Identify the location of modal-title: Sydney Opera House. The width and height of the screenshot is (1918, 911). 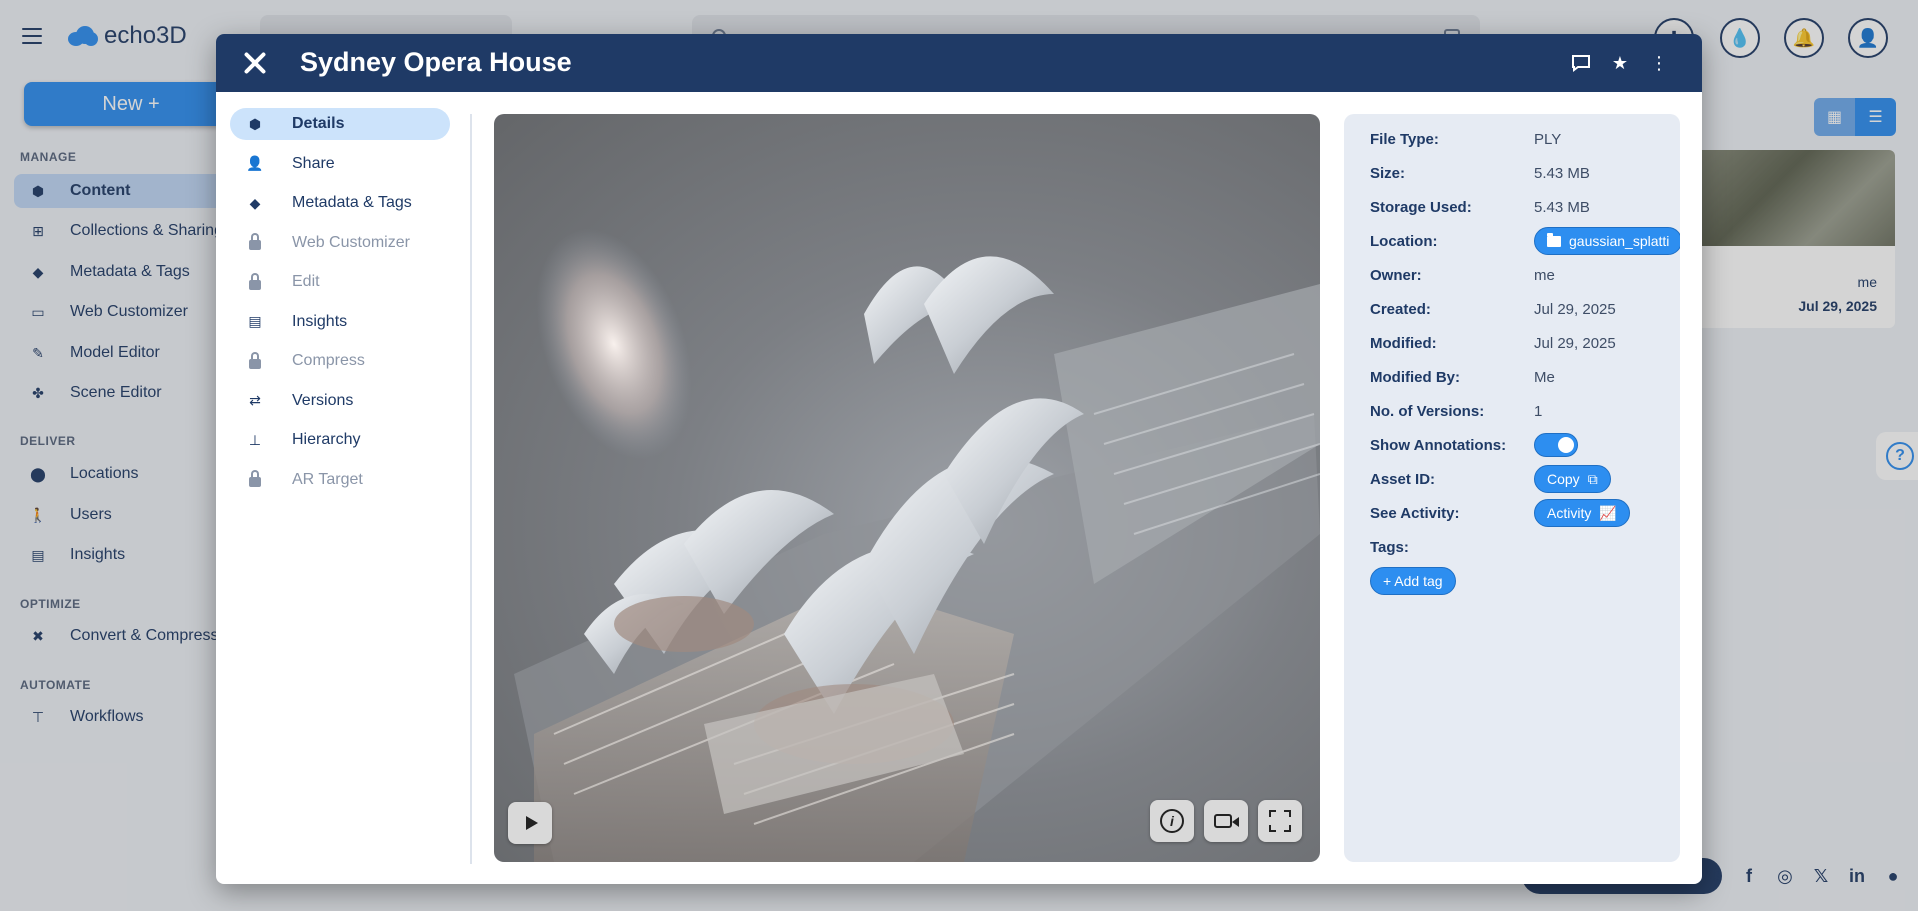
(436, 62).